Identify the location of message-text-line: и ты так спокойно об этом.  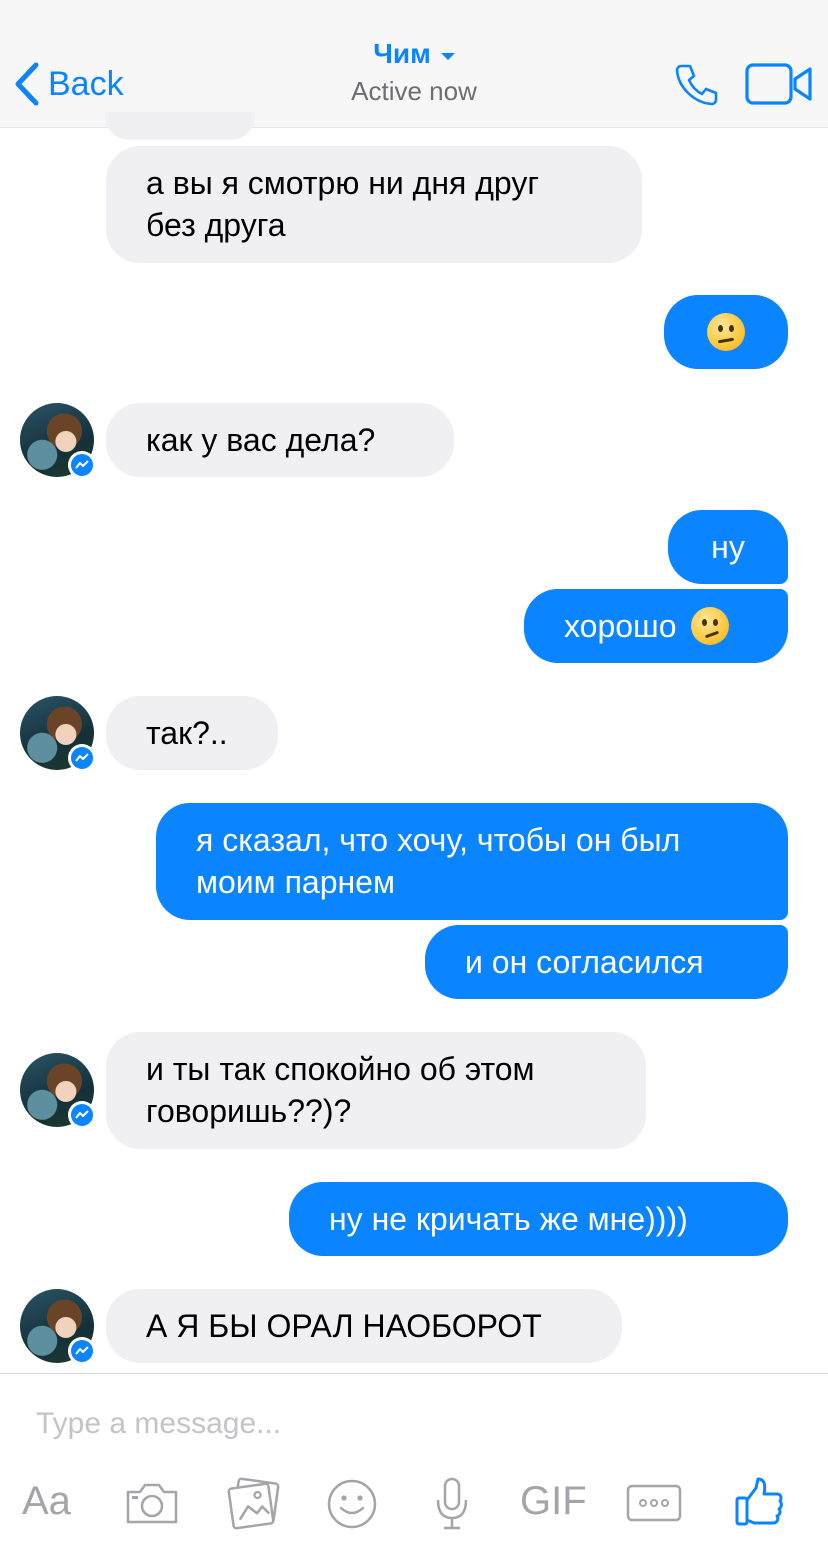
(340, 1069).